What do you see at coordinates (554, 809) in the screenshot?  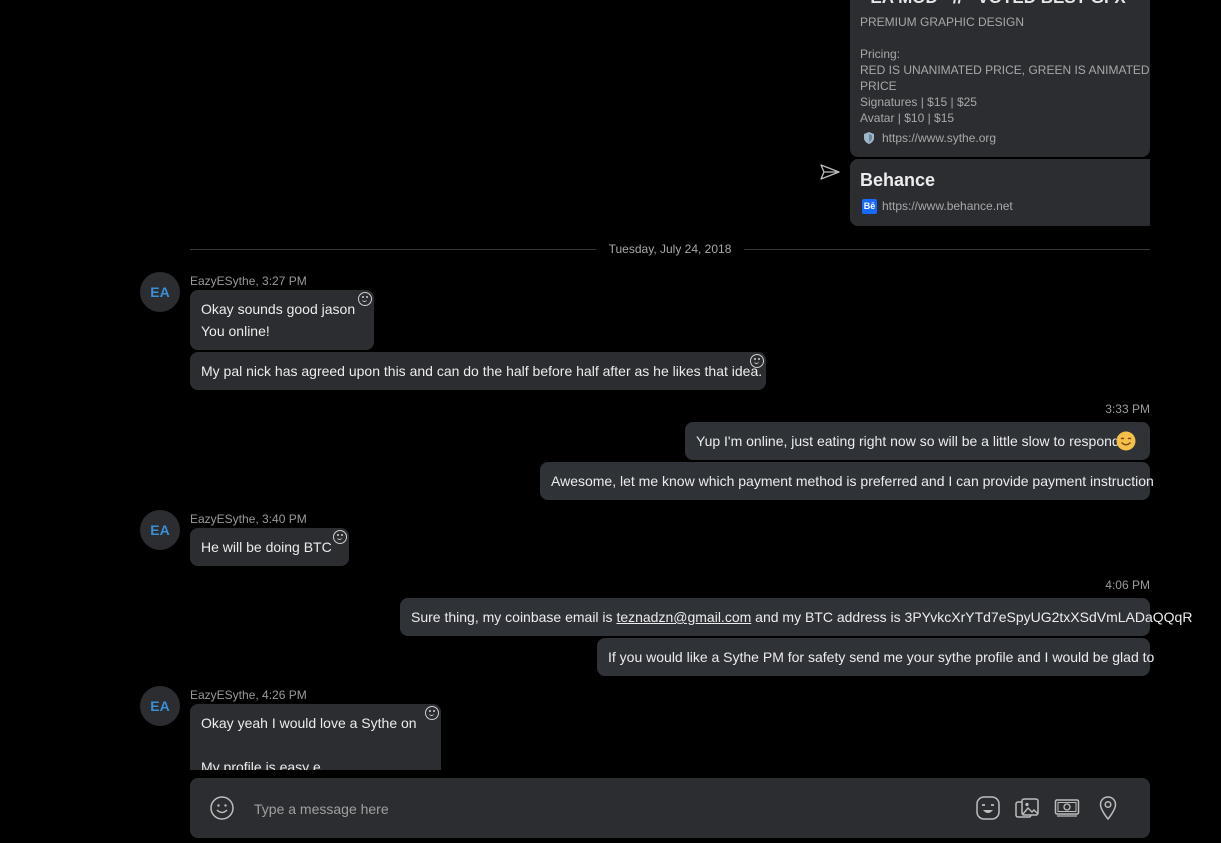 I see `message-input` at bounding box center [554, 809].